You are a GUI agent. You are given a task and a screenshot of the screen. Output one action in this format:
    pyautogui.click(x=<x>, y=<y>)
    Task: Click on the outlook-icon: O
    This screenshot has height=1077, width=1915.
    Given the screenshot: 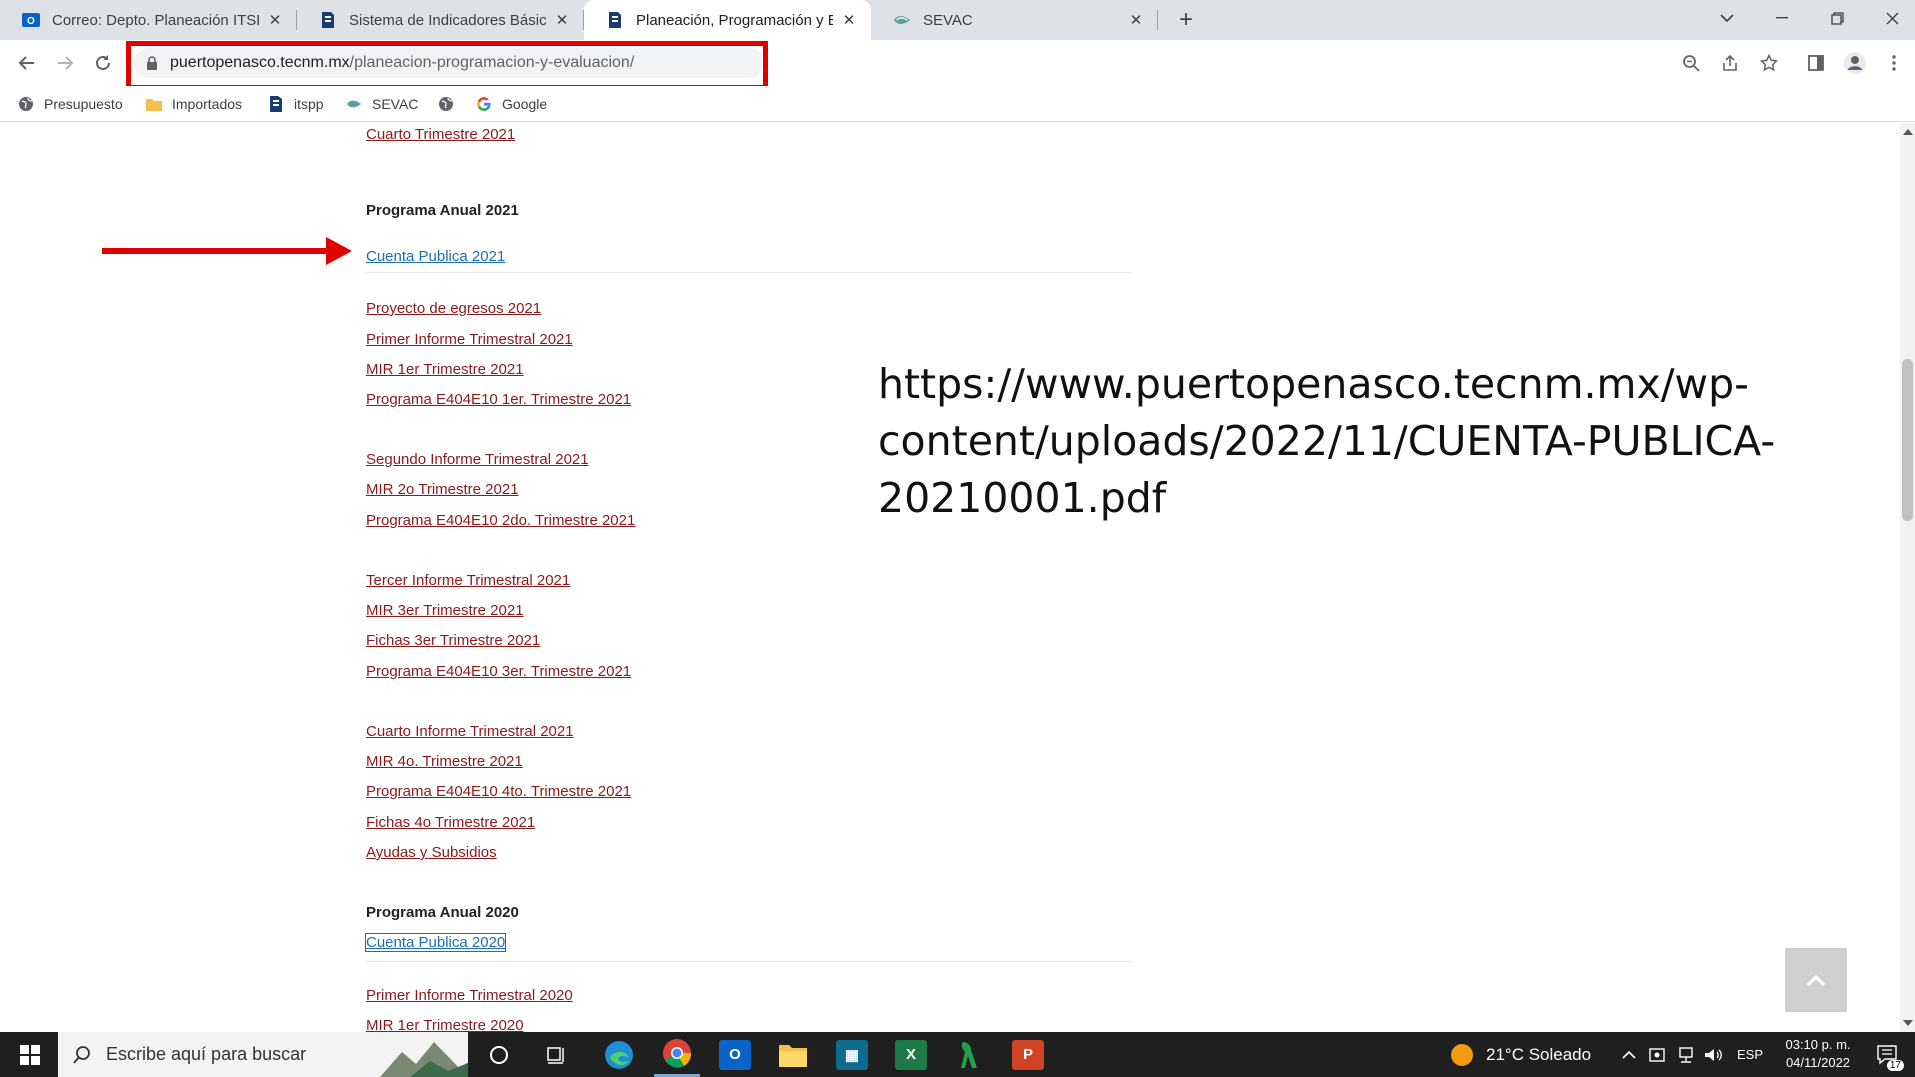 What is the action you would take?
    pyautogui.click(x=31, y=20)
    